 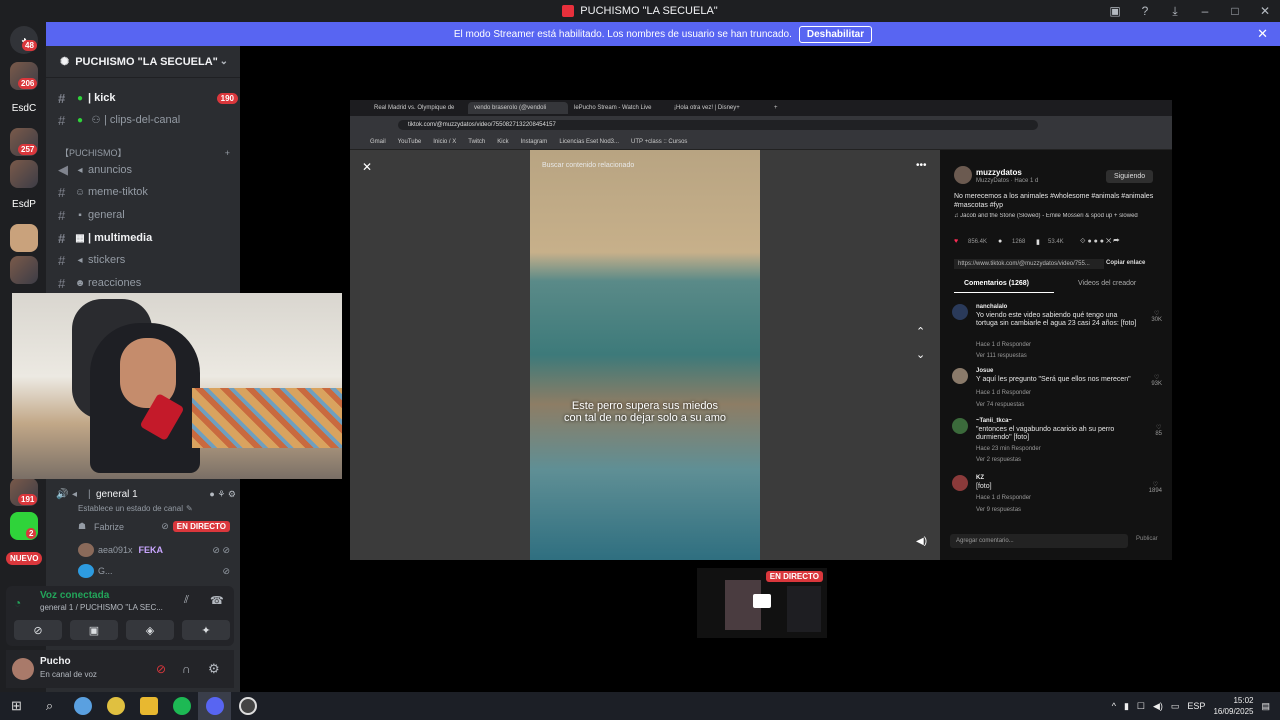 I want to click on copy-link-button: Copiar enlace, so click(x=1125, y=263).